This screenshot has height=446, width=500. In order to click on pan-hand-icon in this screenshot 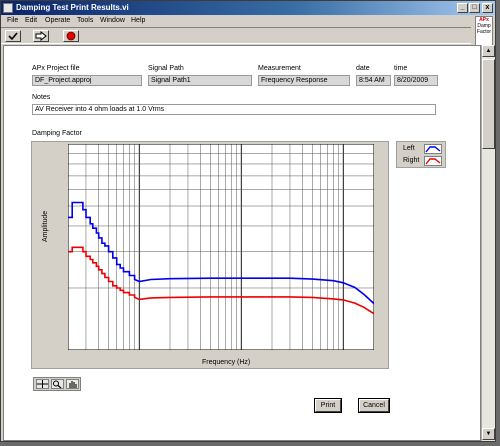, I will do `click(72, 384)`.